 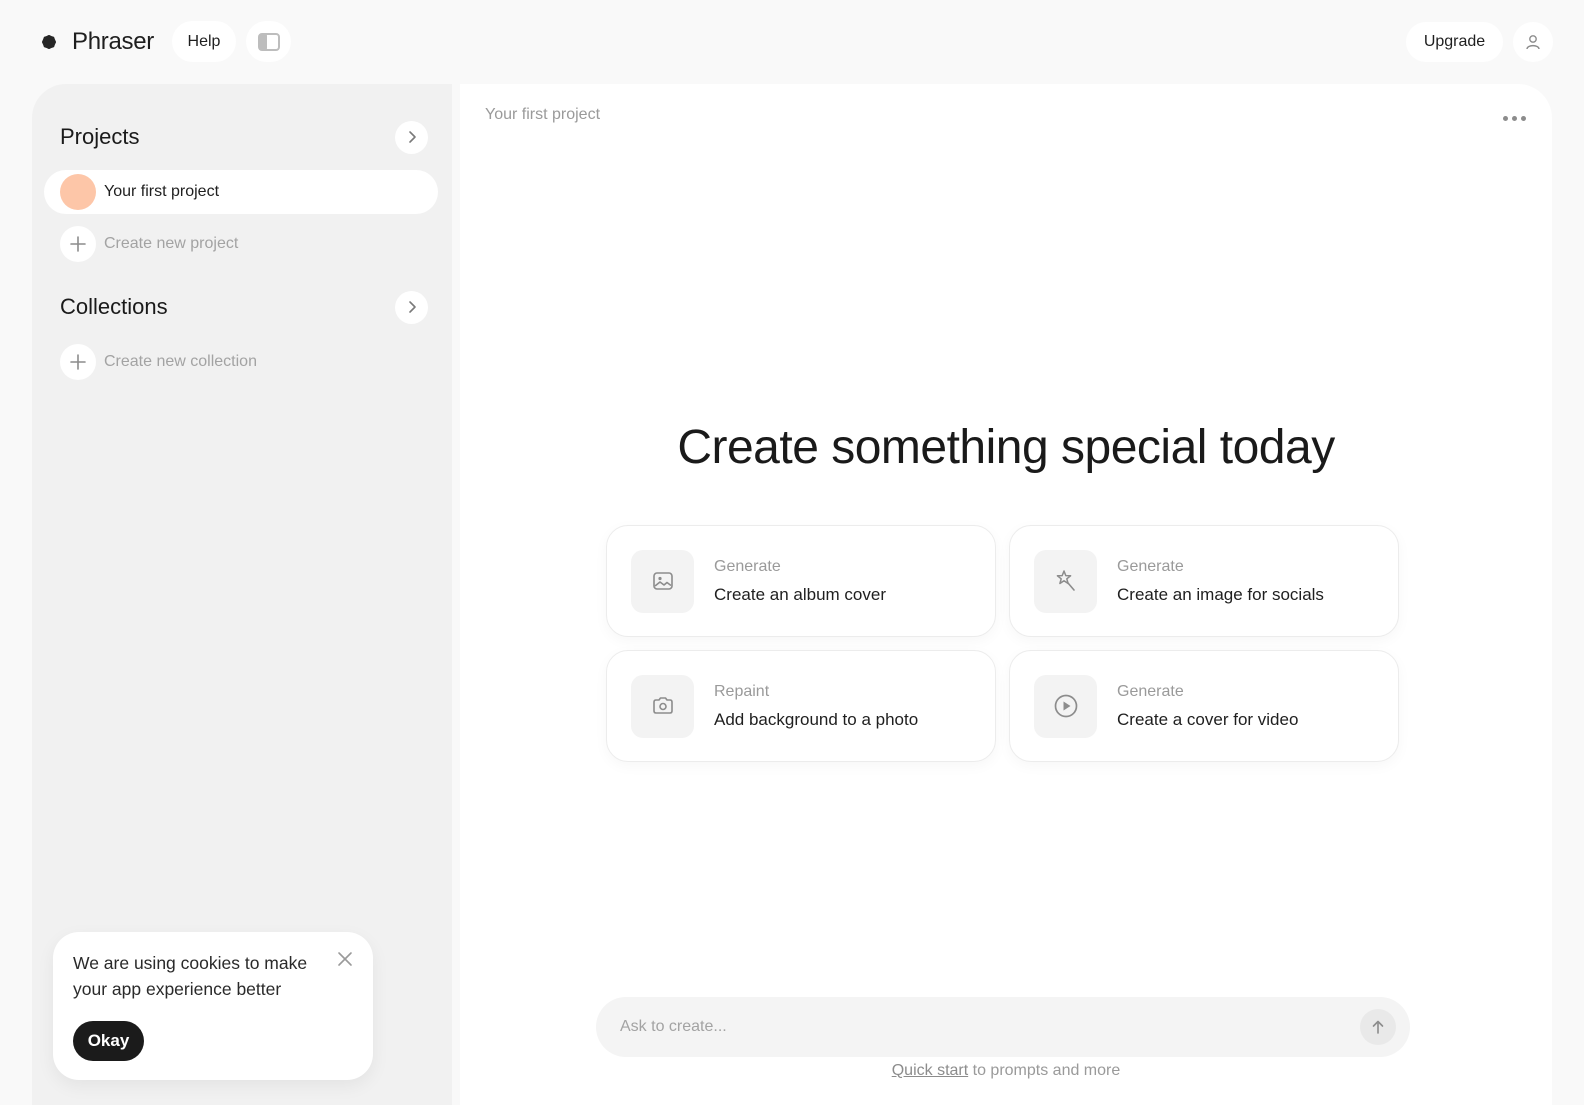 I want to click on projects-expand-button, so click(x=411, y=137).